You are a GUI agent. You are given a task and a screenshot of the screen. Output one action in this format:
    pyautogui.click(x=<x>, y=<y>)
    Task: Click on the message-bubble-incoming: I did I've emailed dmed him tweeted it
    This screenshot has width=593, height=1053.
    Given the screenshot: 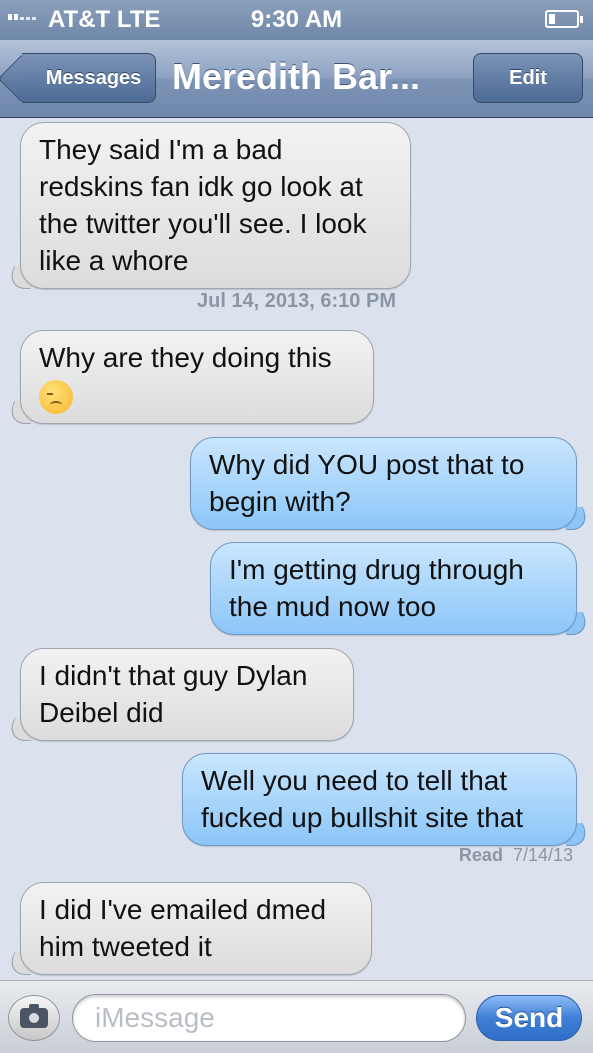 What is the action you would take?
    pyautogui.click(x=196, y=928)
    